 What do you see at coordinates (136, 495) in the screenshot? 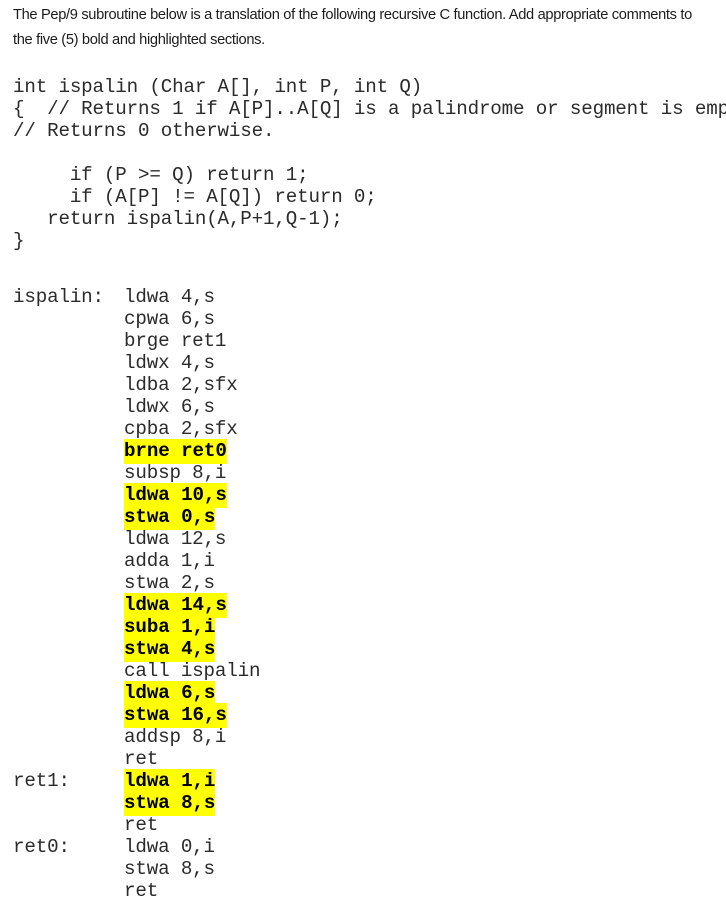
I see `asm-row: ldwa 10,s` at bounding box center [136, 495].